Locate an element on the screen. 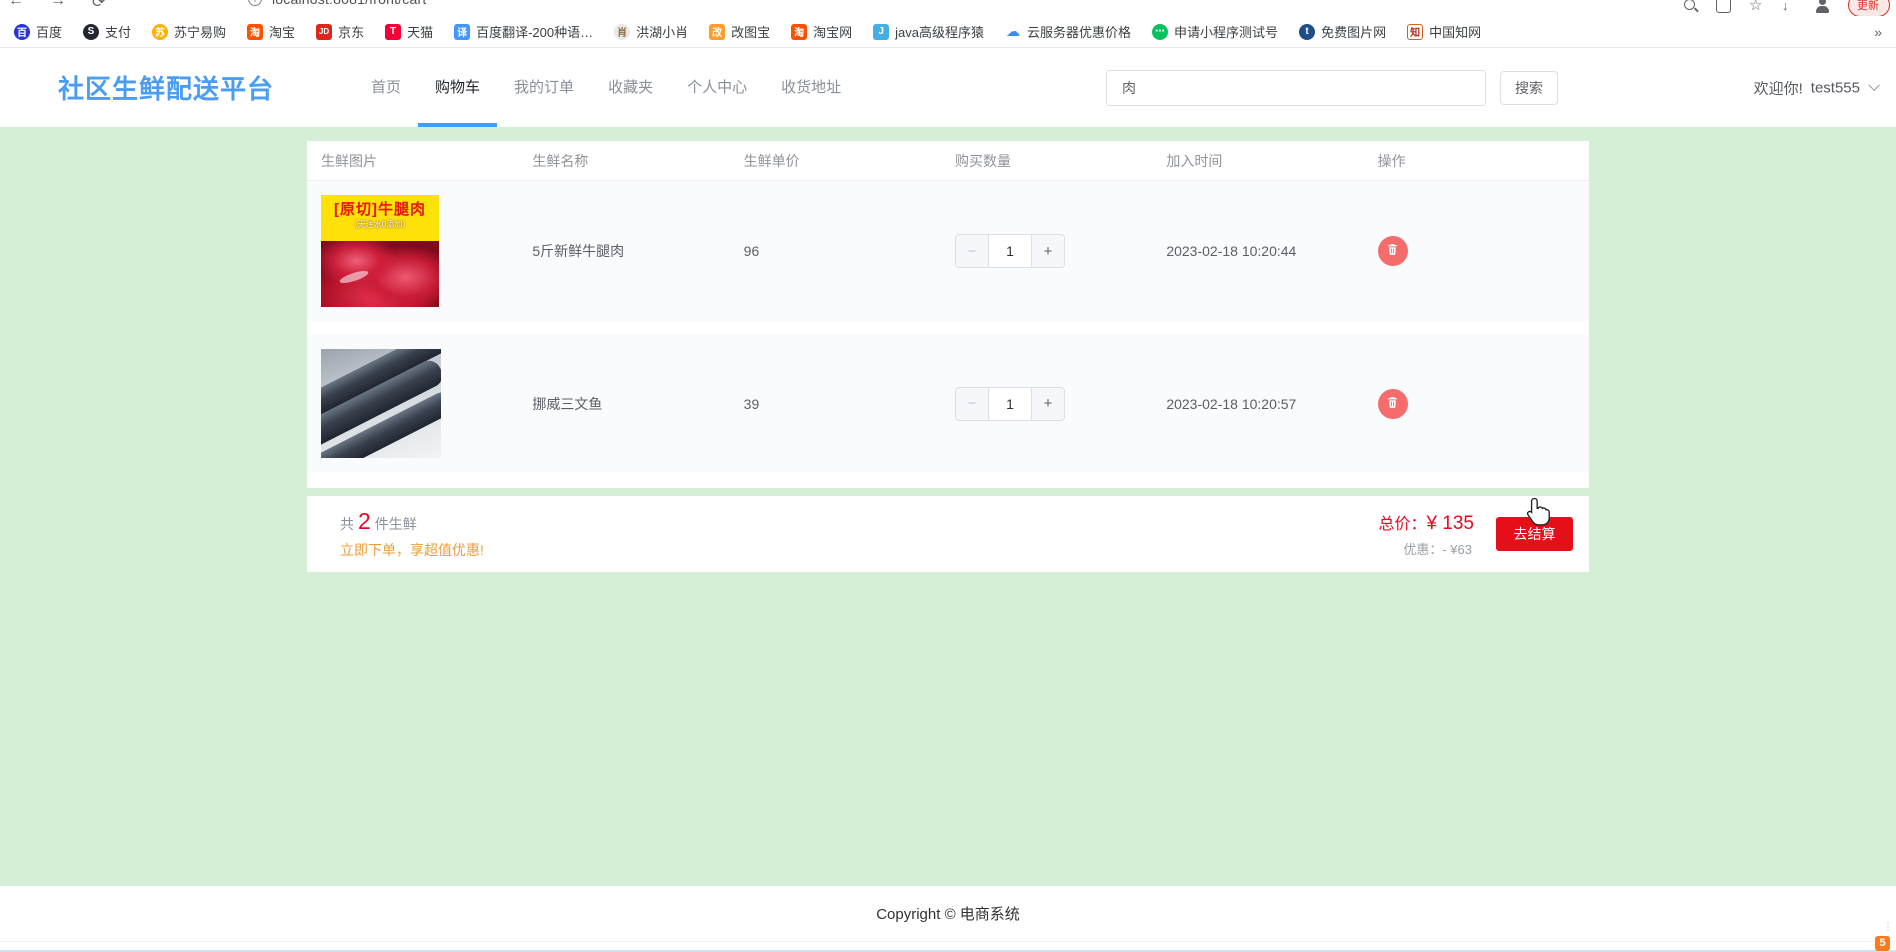  nav-item-home: 首页 is located at coordinates (386, 87).